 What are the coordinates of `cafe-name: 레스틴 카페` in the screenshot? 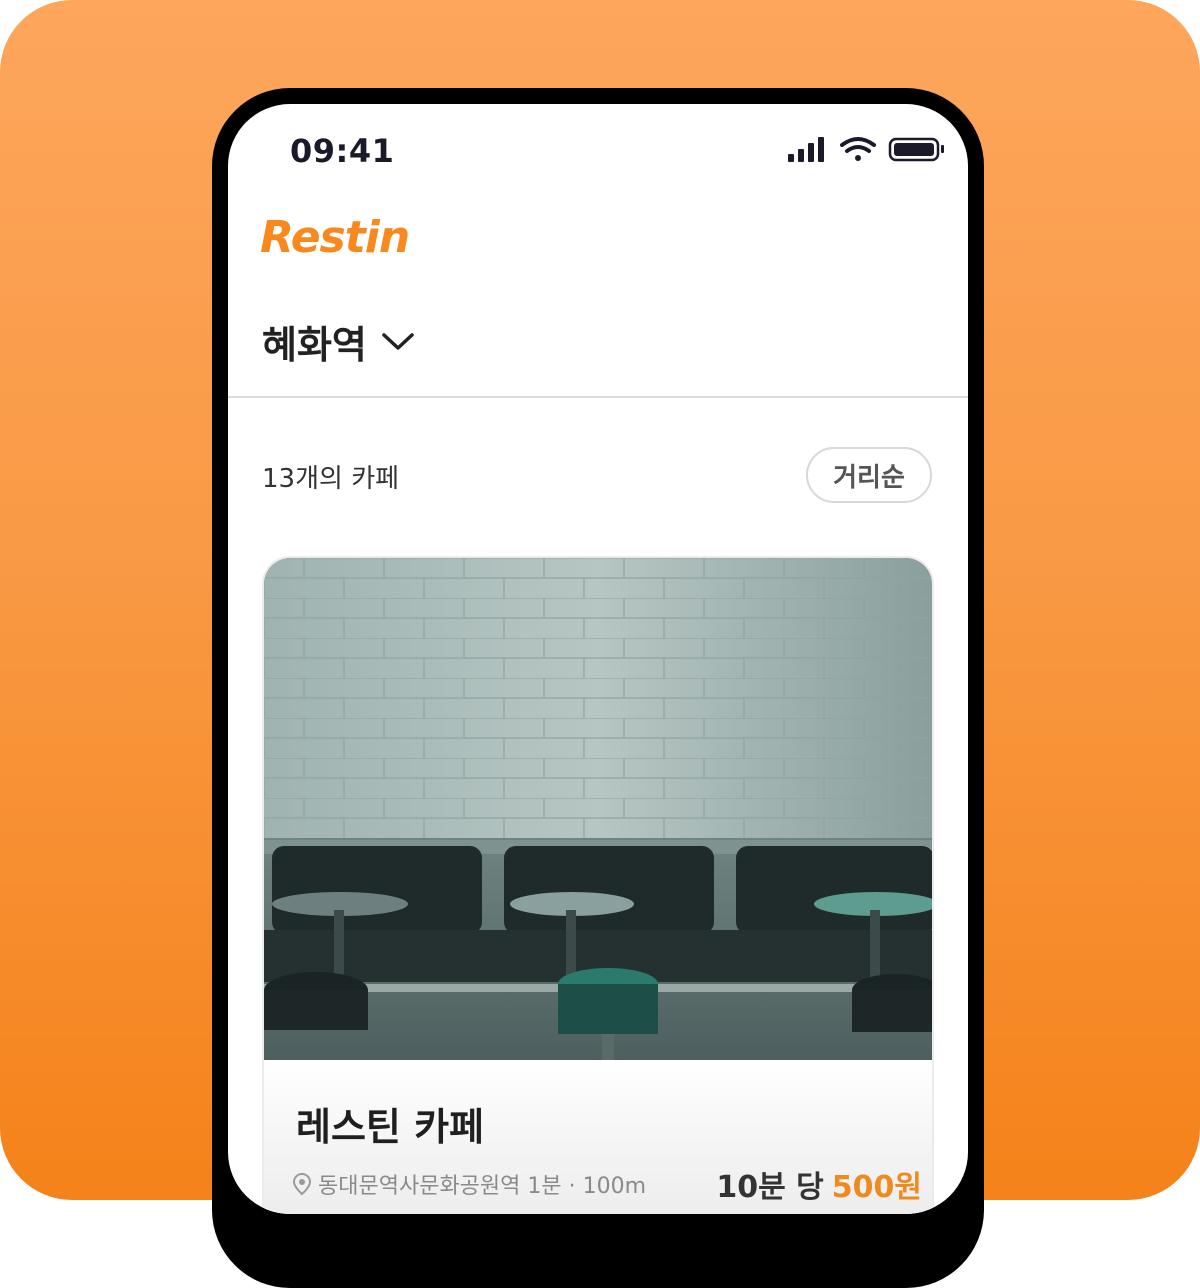 It's located at (390, 1127).